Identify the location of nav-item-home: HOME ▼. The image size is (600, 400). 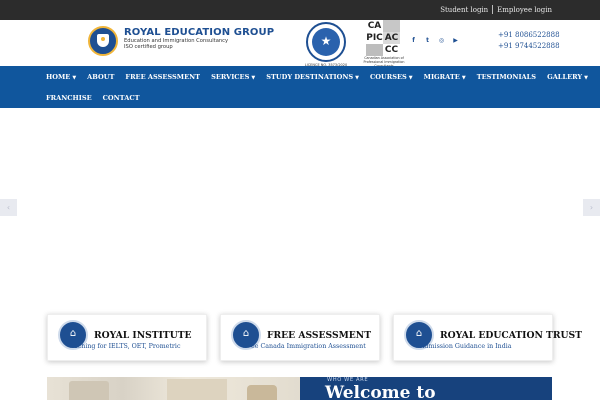
(61, 77).